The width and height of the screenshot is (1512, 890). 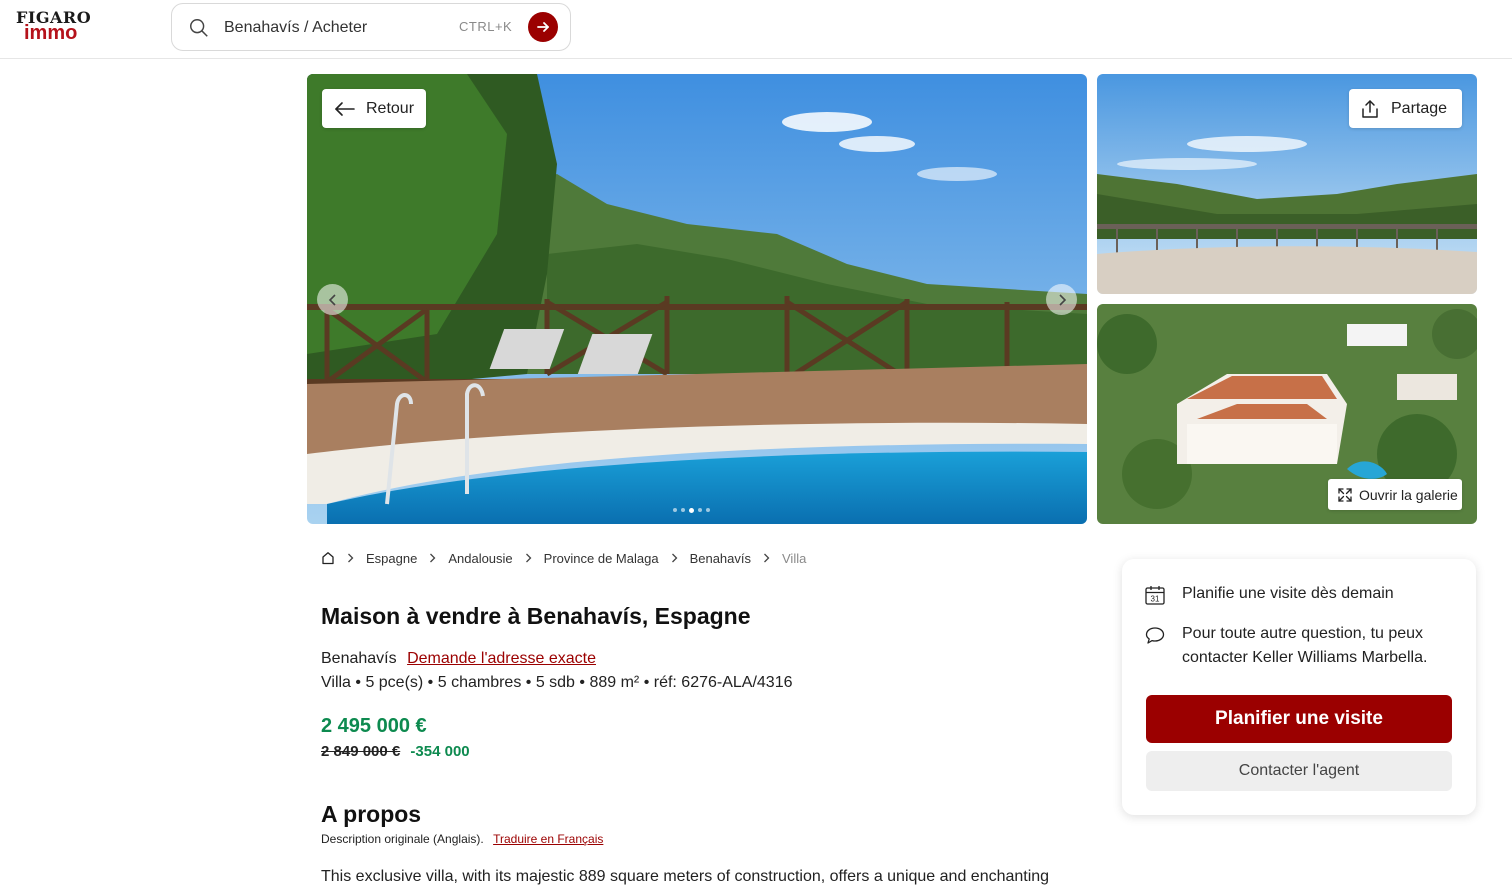 I want to click on current-price: 2 495 000 €, so click(x=374, y=726).